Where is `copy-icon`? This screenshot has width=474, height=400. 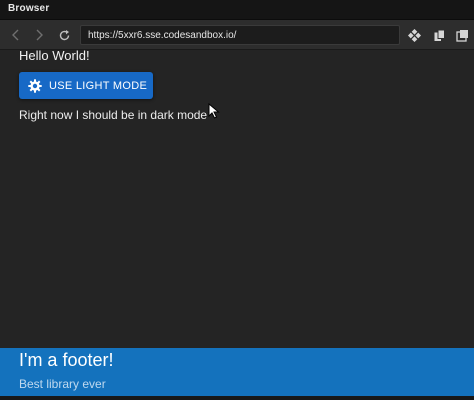 copy-icon is located at coordinates (439, 35).